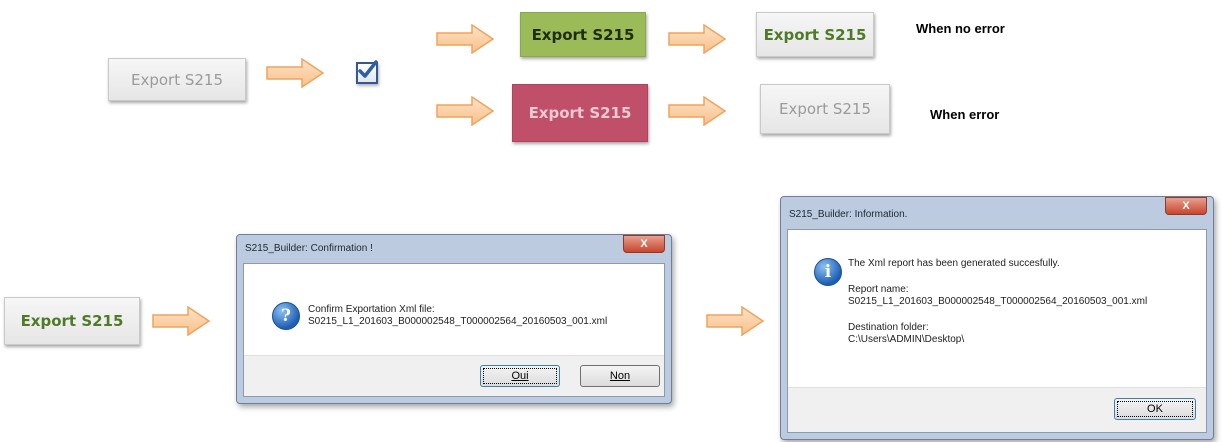  What do you see at coordinates (454, 375) in the screenshot?
I see `dialog-footer: Oui Non` at bounding box center [454, 375].